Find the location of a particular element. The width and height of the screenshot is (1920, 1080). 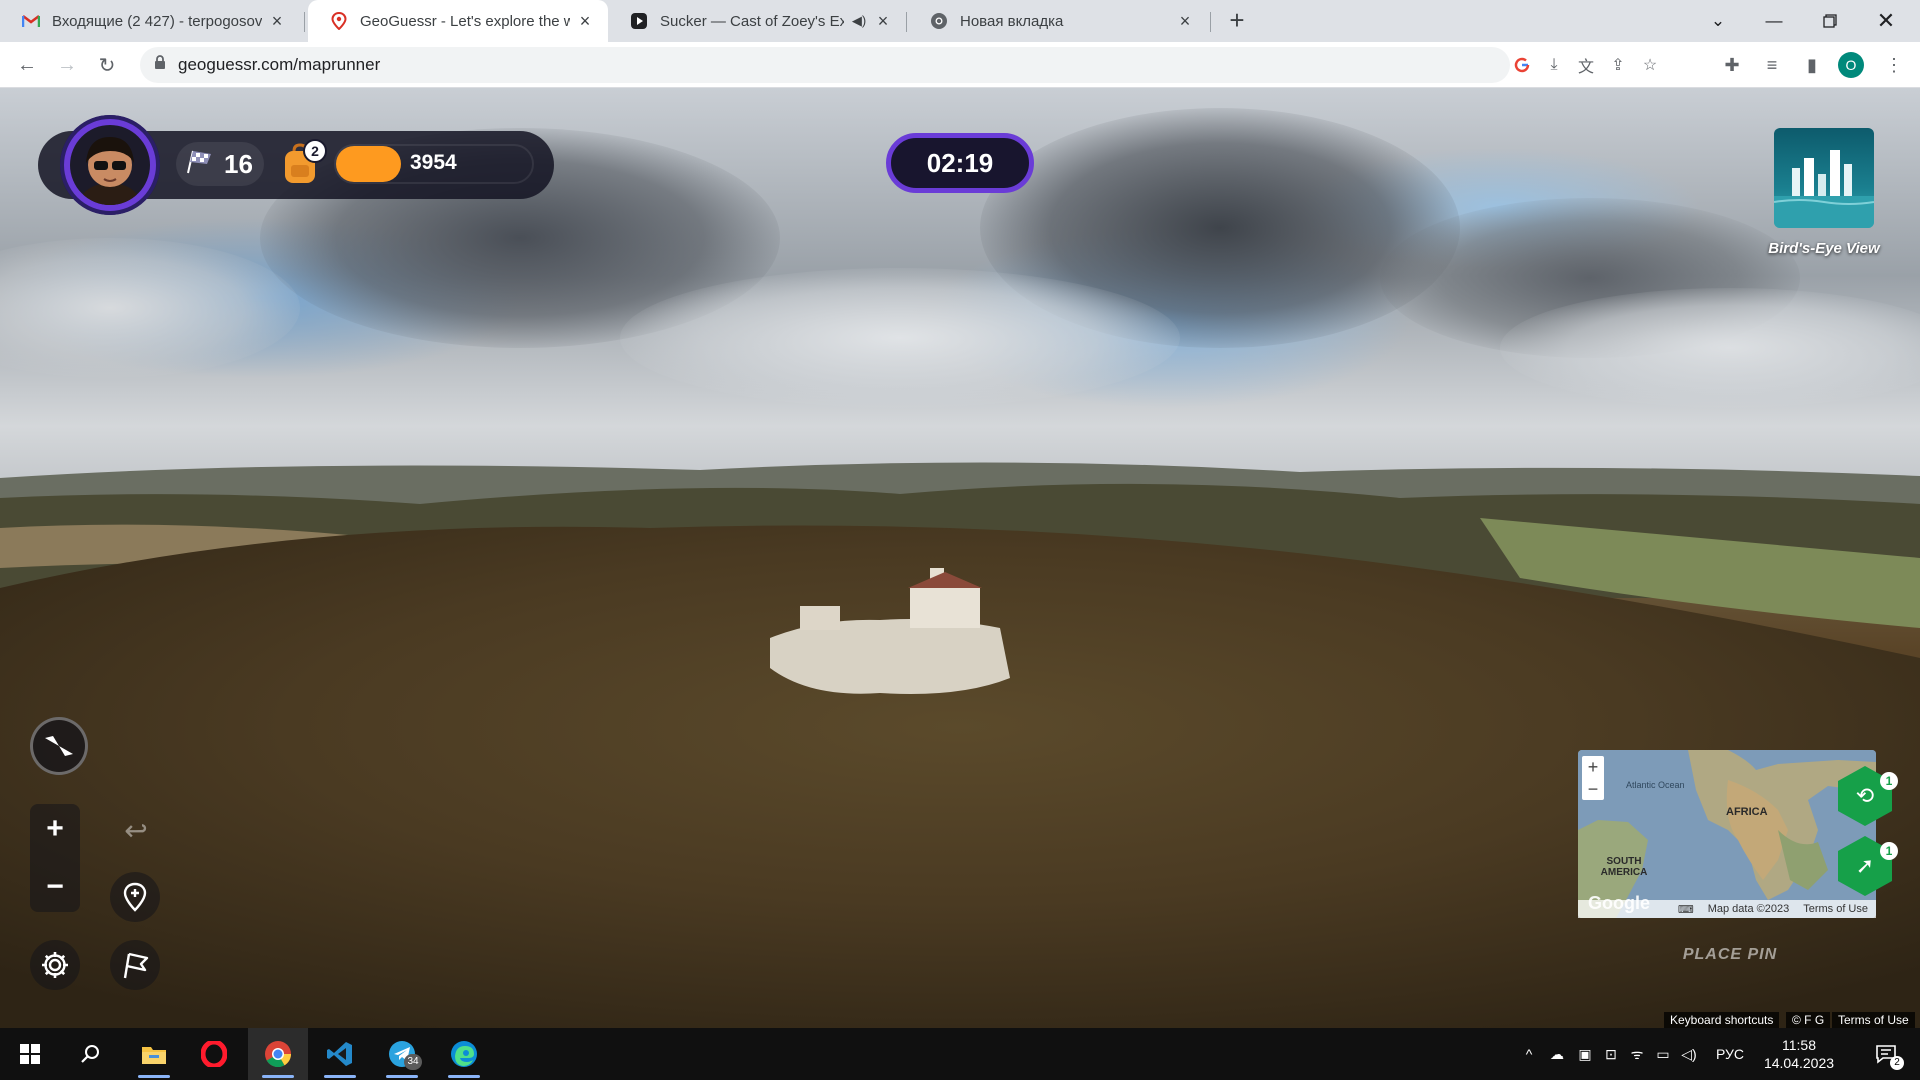

speaker-icon: ◀) is located at coordinates (859, 21).